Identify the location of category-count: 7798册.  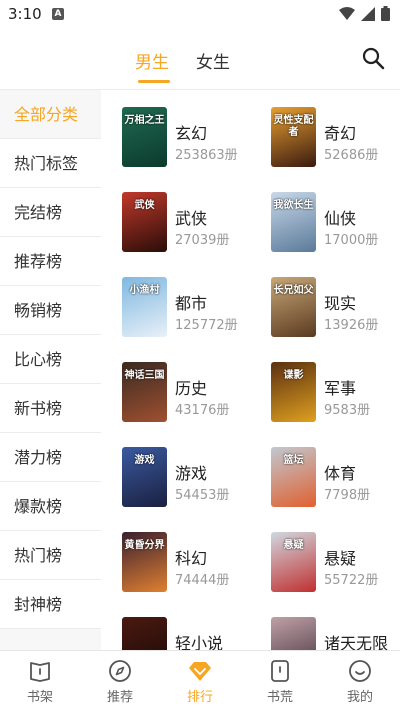
(347, 495).